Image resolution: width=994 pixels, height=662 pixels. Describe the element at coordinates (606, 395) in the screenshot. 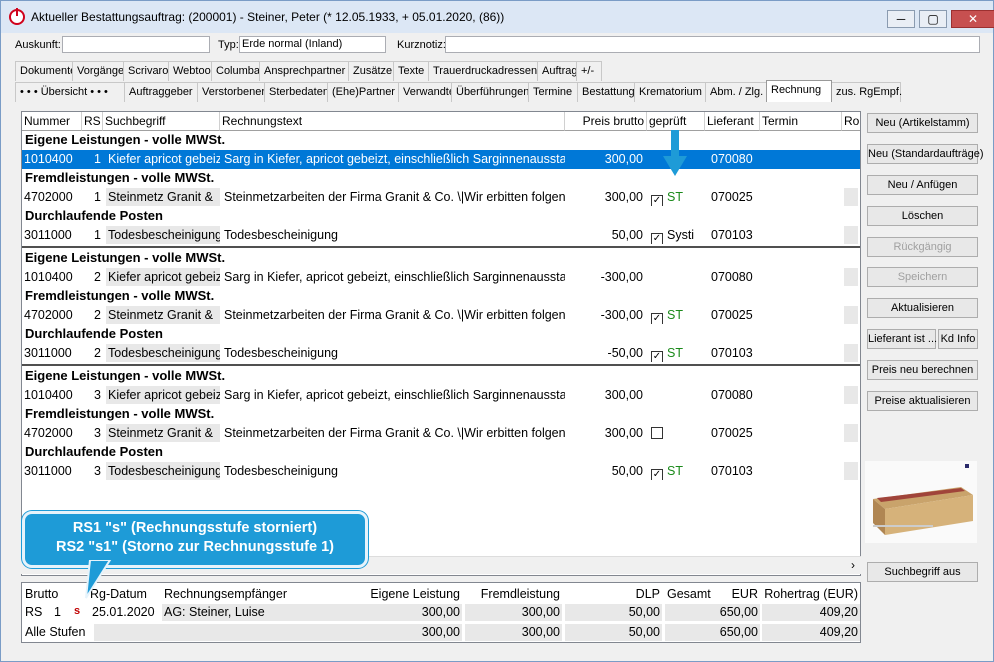

I see `preis-cell: 300,00` at that location.